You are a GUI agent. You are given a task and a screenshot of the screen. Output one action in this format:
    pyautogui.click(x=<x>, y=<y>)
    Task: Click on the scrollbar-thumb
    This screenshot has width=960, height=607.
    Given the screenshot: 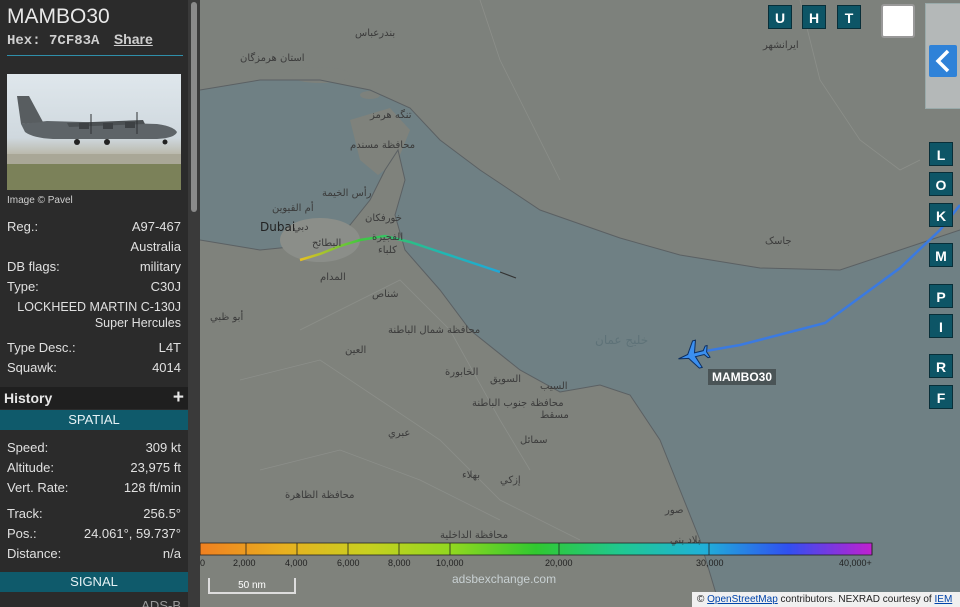 What is the action you would take?
    pyautogui.click(x=194, y=107)
    